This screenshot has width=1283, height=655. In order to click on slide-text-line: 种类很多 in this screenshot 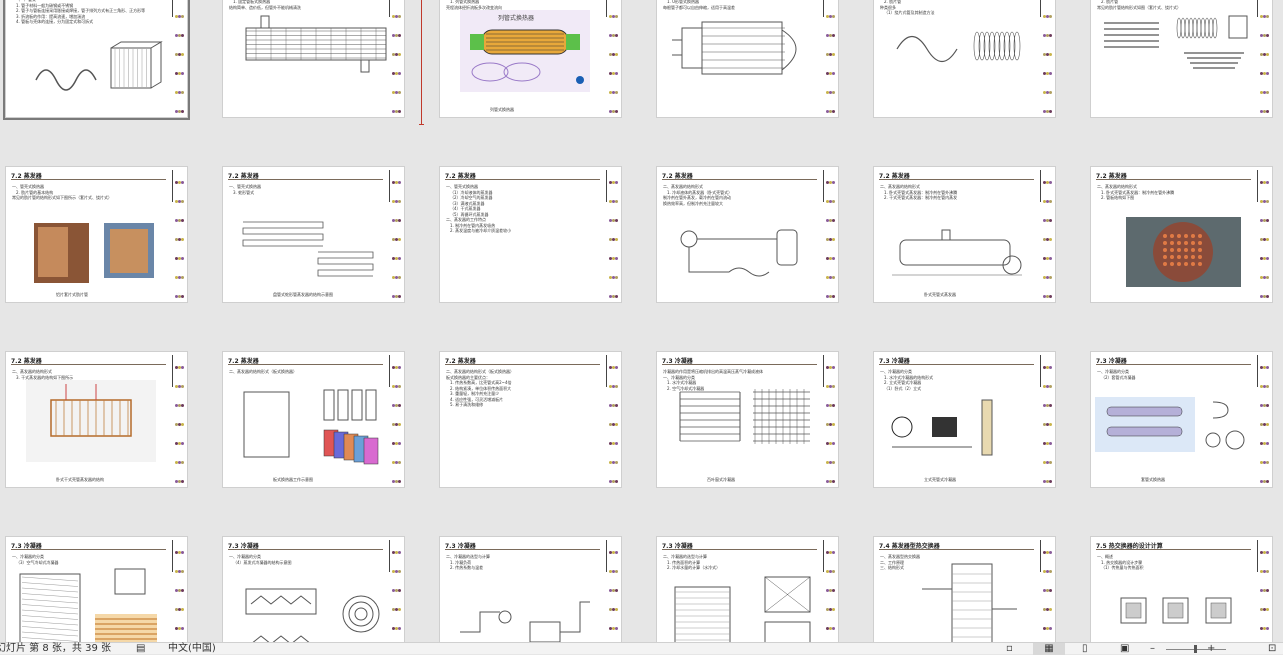, I will do `click(888, 7)`.